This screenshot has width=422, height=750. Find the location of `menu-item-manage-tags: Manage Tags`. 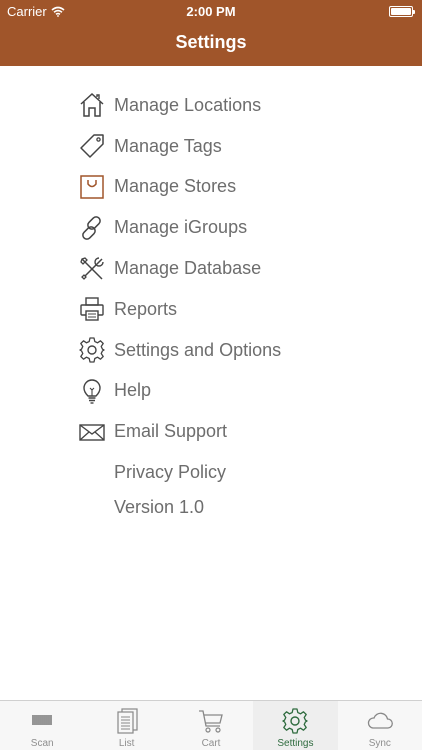

menu-item-manage-tags: Manage Tags is located at coordinates (241, 146).